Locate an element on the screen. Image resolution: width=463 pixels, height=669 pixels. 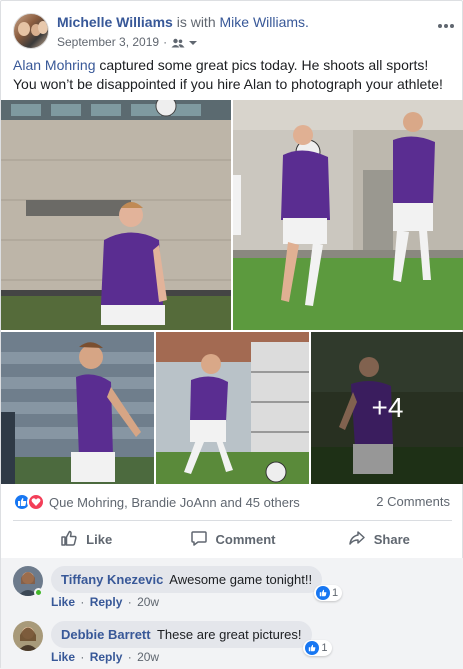
photo-5: +4 is located at coordinates (387, 408).